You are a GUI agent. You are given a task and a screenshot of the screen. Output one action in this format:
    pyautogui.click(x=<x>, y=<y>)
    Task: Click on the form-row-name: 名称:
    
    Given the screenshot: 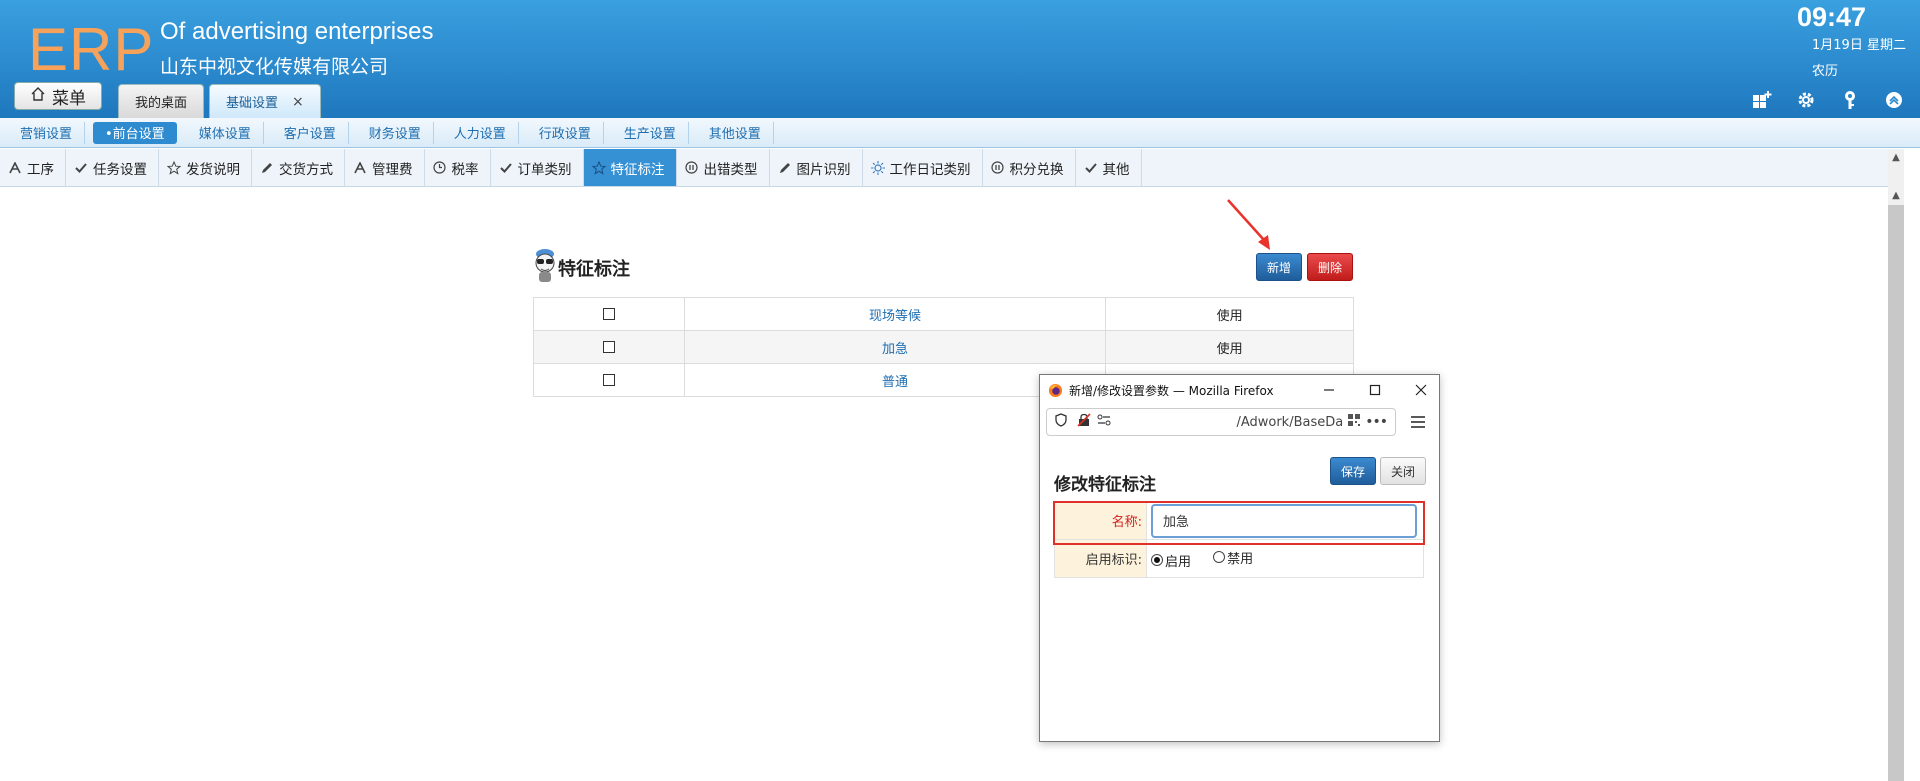 What is the action you would take?
    pyautogui.click(x=1239, y=520)
    